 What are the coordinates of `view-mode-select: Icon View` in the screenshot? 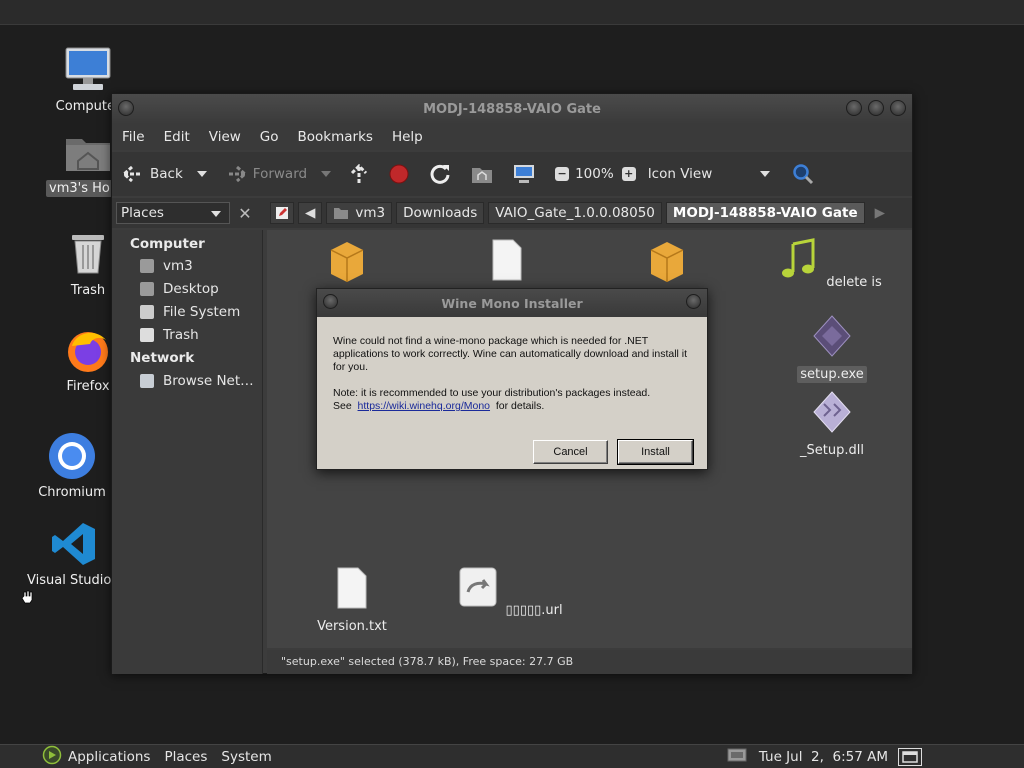 It's located at (680, 174).